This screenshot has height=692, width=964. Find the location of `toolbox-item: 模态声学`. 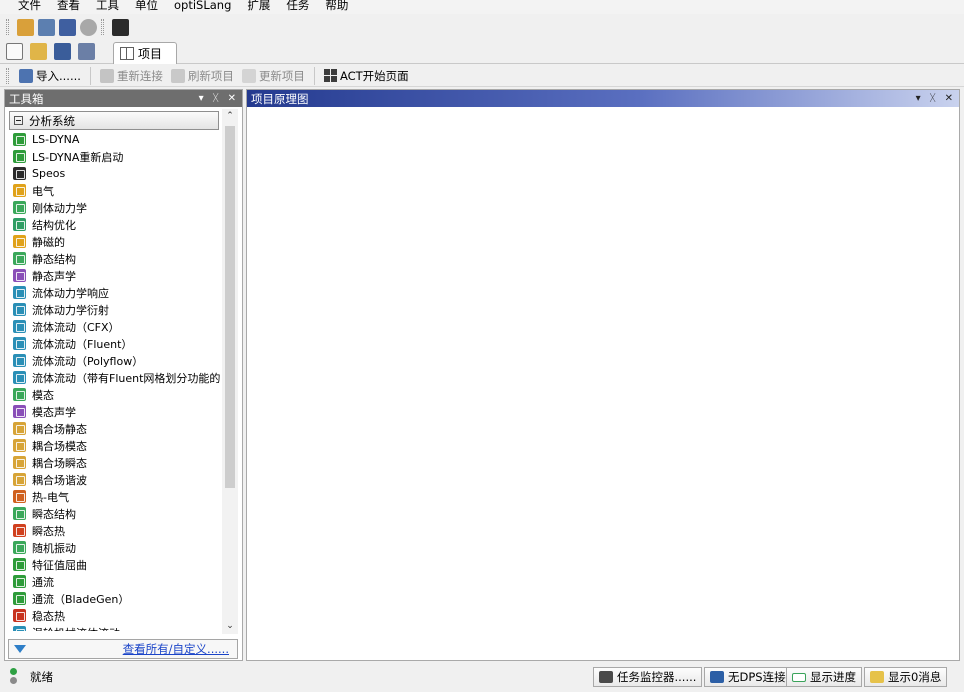

toolbox-item: 模态声学 is located at coordinates (115, 411).